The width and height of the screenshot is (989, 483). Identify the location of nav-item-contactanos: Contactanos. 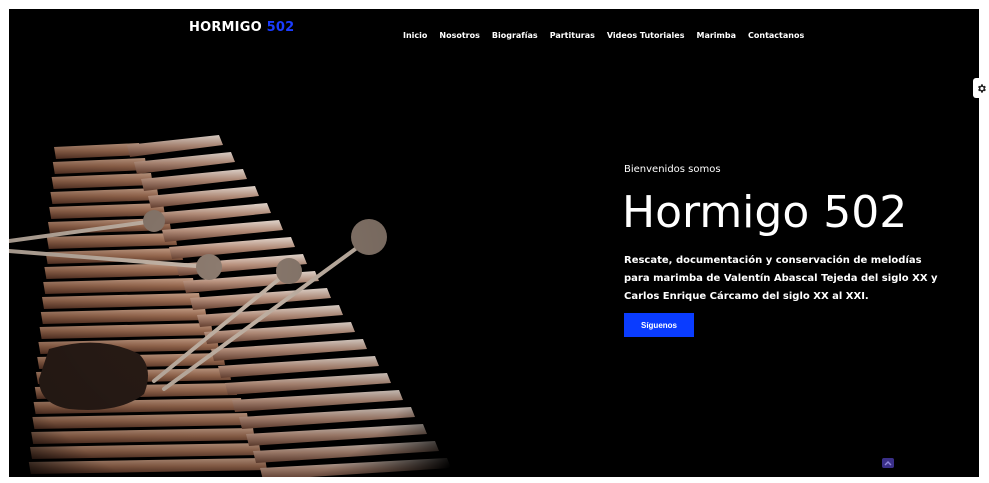
(776, 32).